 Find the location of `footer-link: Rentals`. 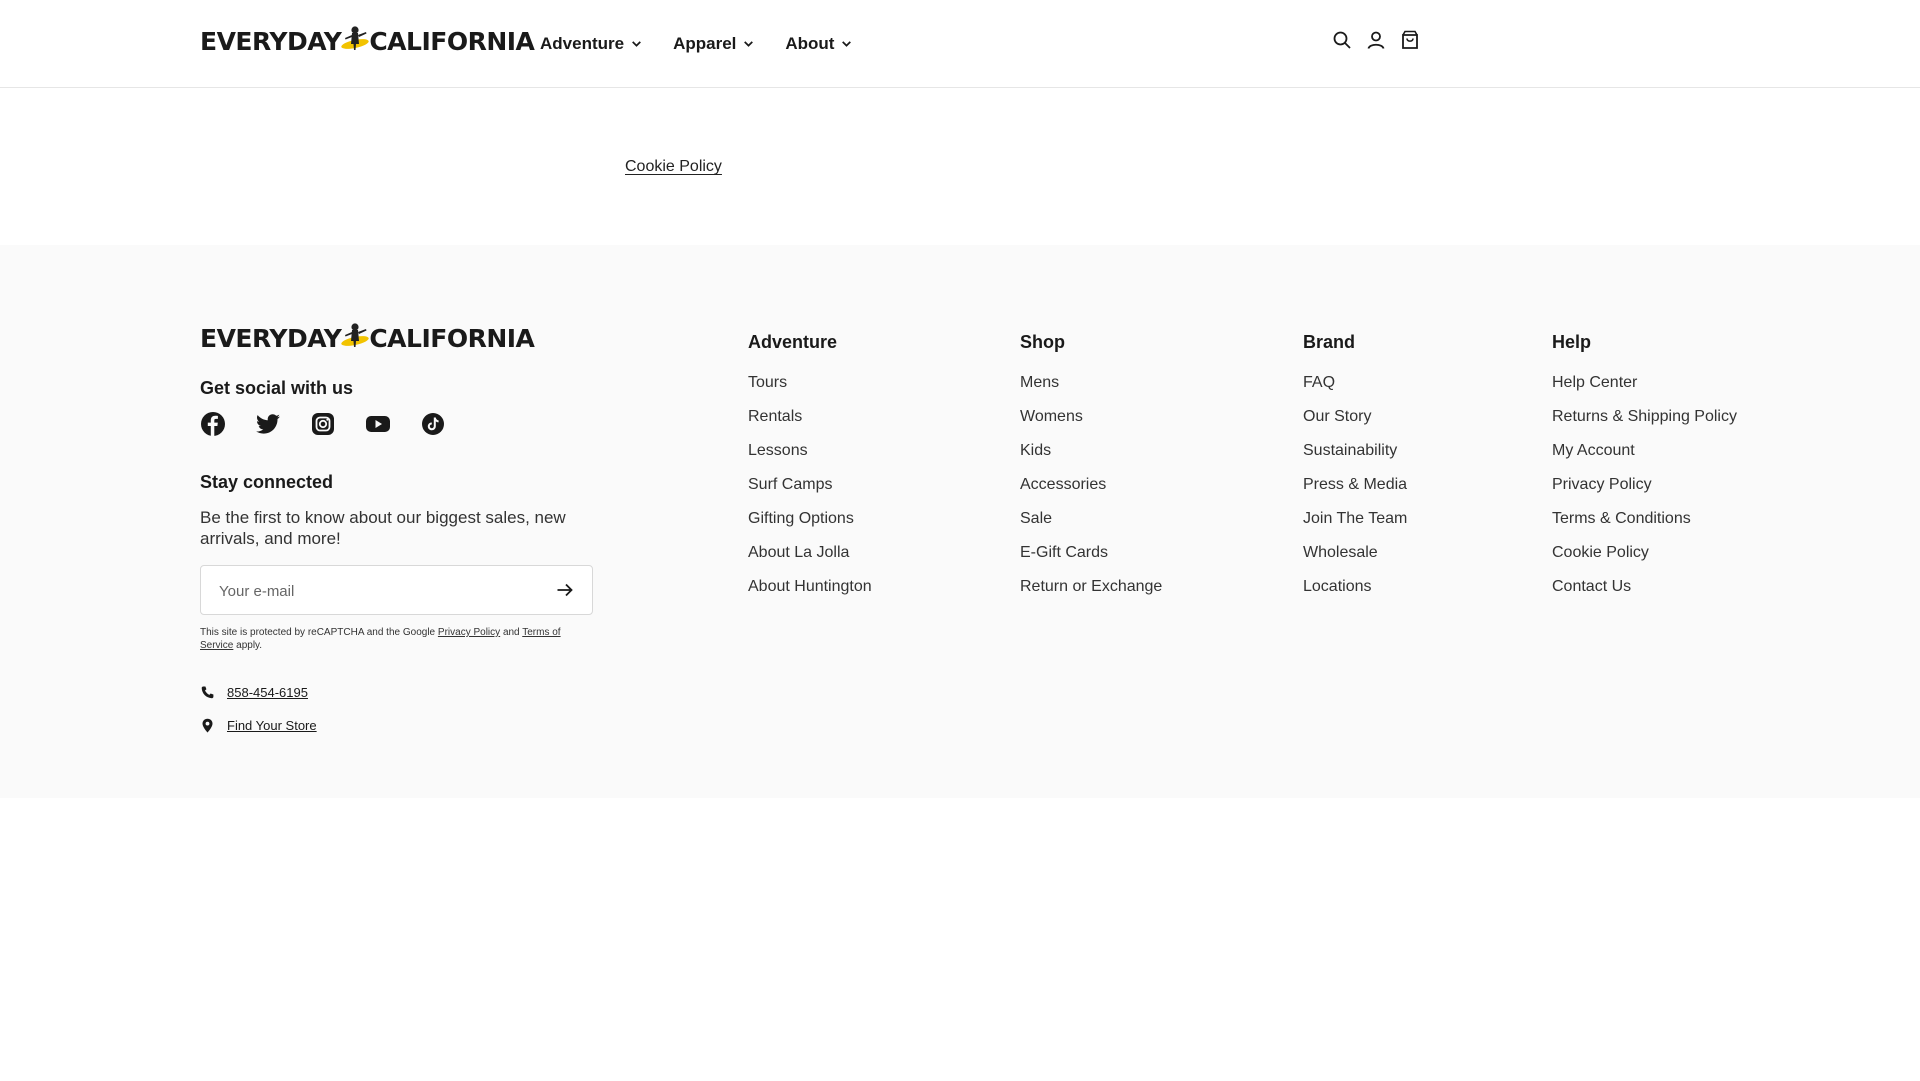

footer-link: Rentals is located at coordinates (810, 424).